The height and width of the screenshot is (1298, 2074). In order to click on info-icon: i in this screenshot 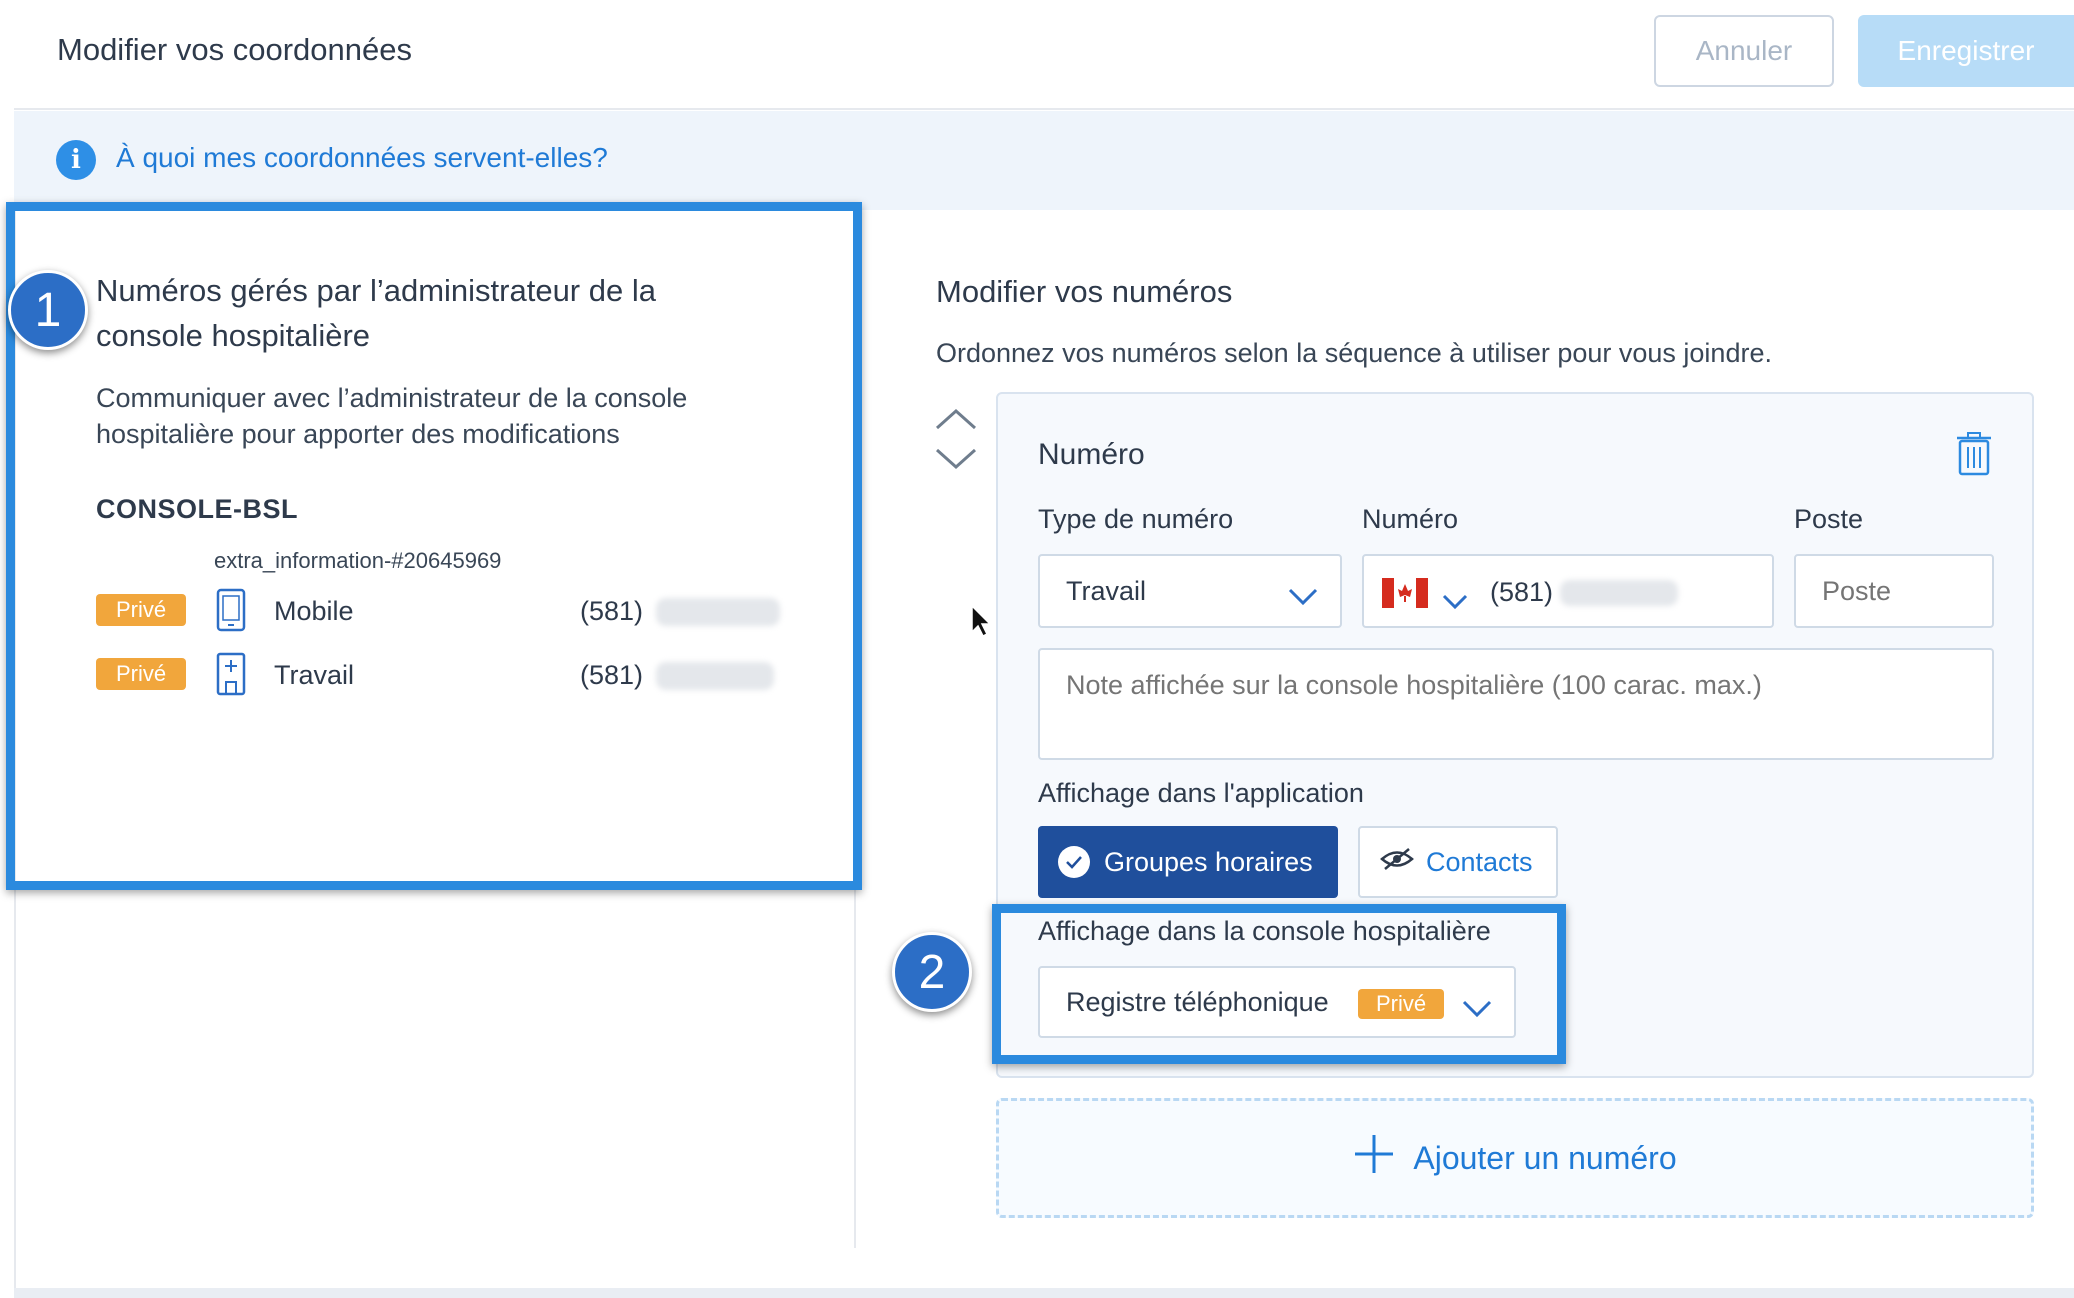, I will do `click(76, 160)`.